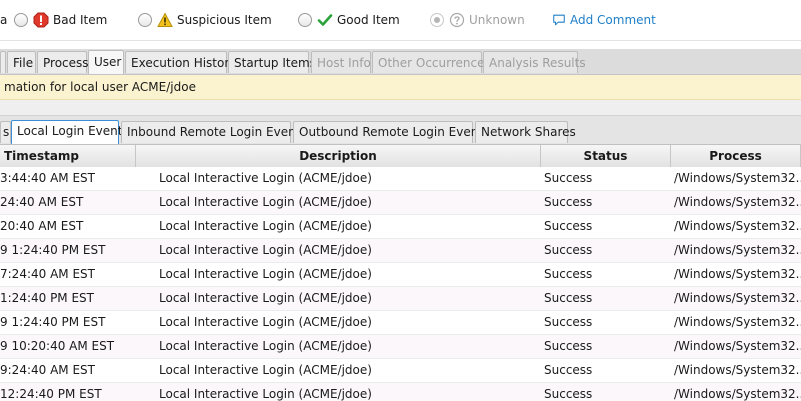  I want to click on bad-item-option: Bad Item, so click(60, 20).